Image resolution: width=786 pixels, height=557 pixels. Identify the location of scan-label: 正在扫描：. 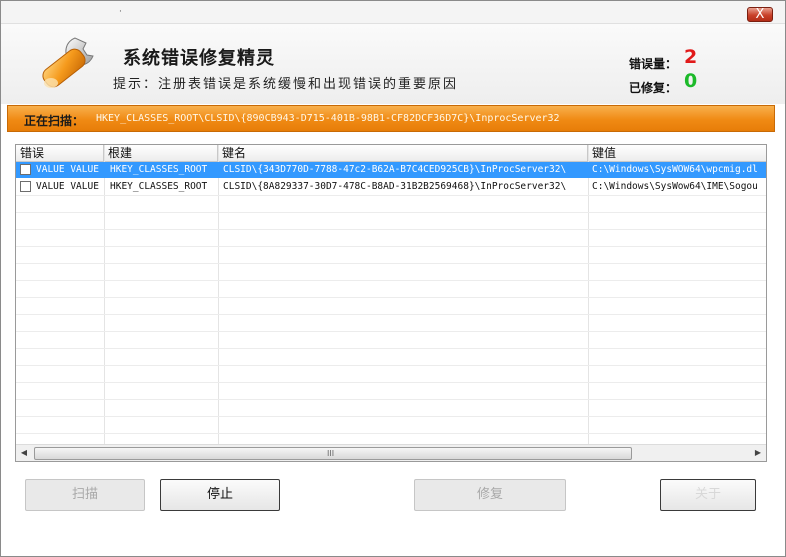
(54, 121).